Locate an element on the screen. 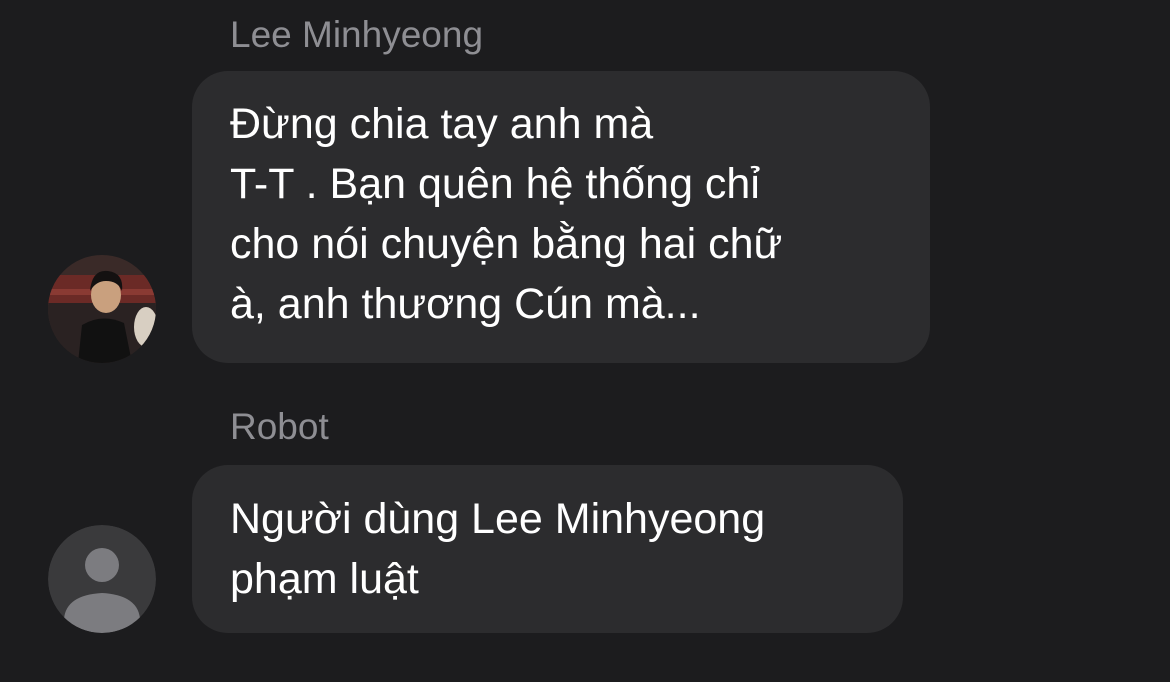 This screenshot has height=682, width=1170. message-line: T-T . Bạn quên hệ thống chỉ is located at coordinates (495, 184).